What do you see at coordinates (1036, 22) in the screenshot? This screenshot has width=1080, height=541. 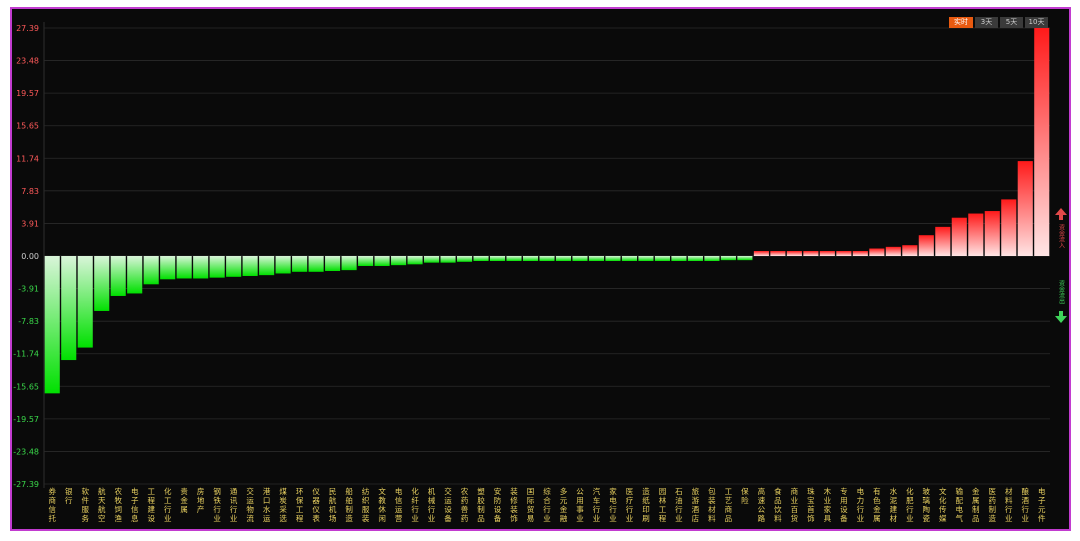 I see `tab-10-days: 10天` at bounding box center [1036, 22].